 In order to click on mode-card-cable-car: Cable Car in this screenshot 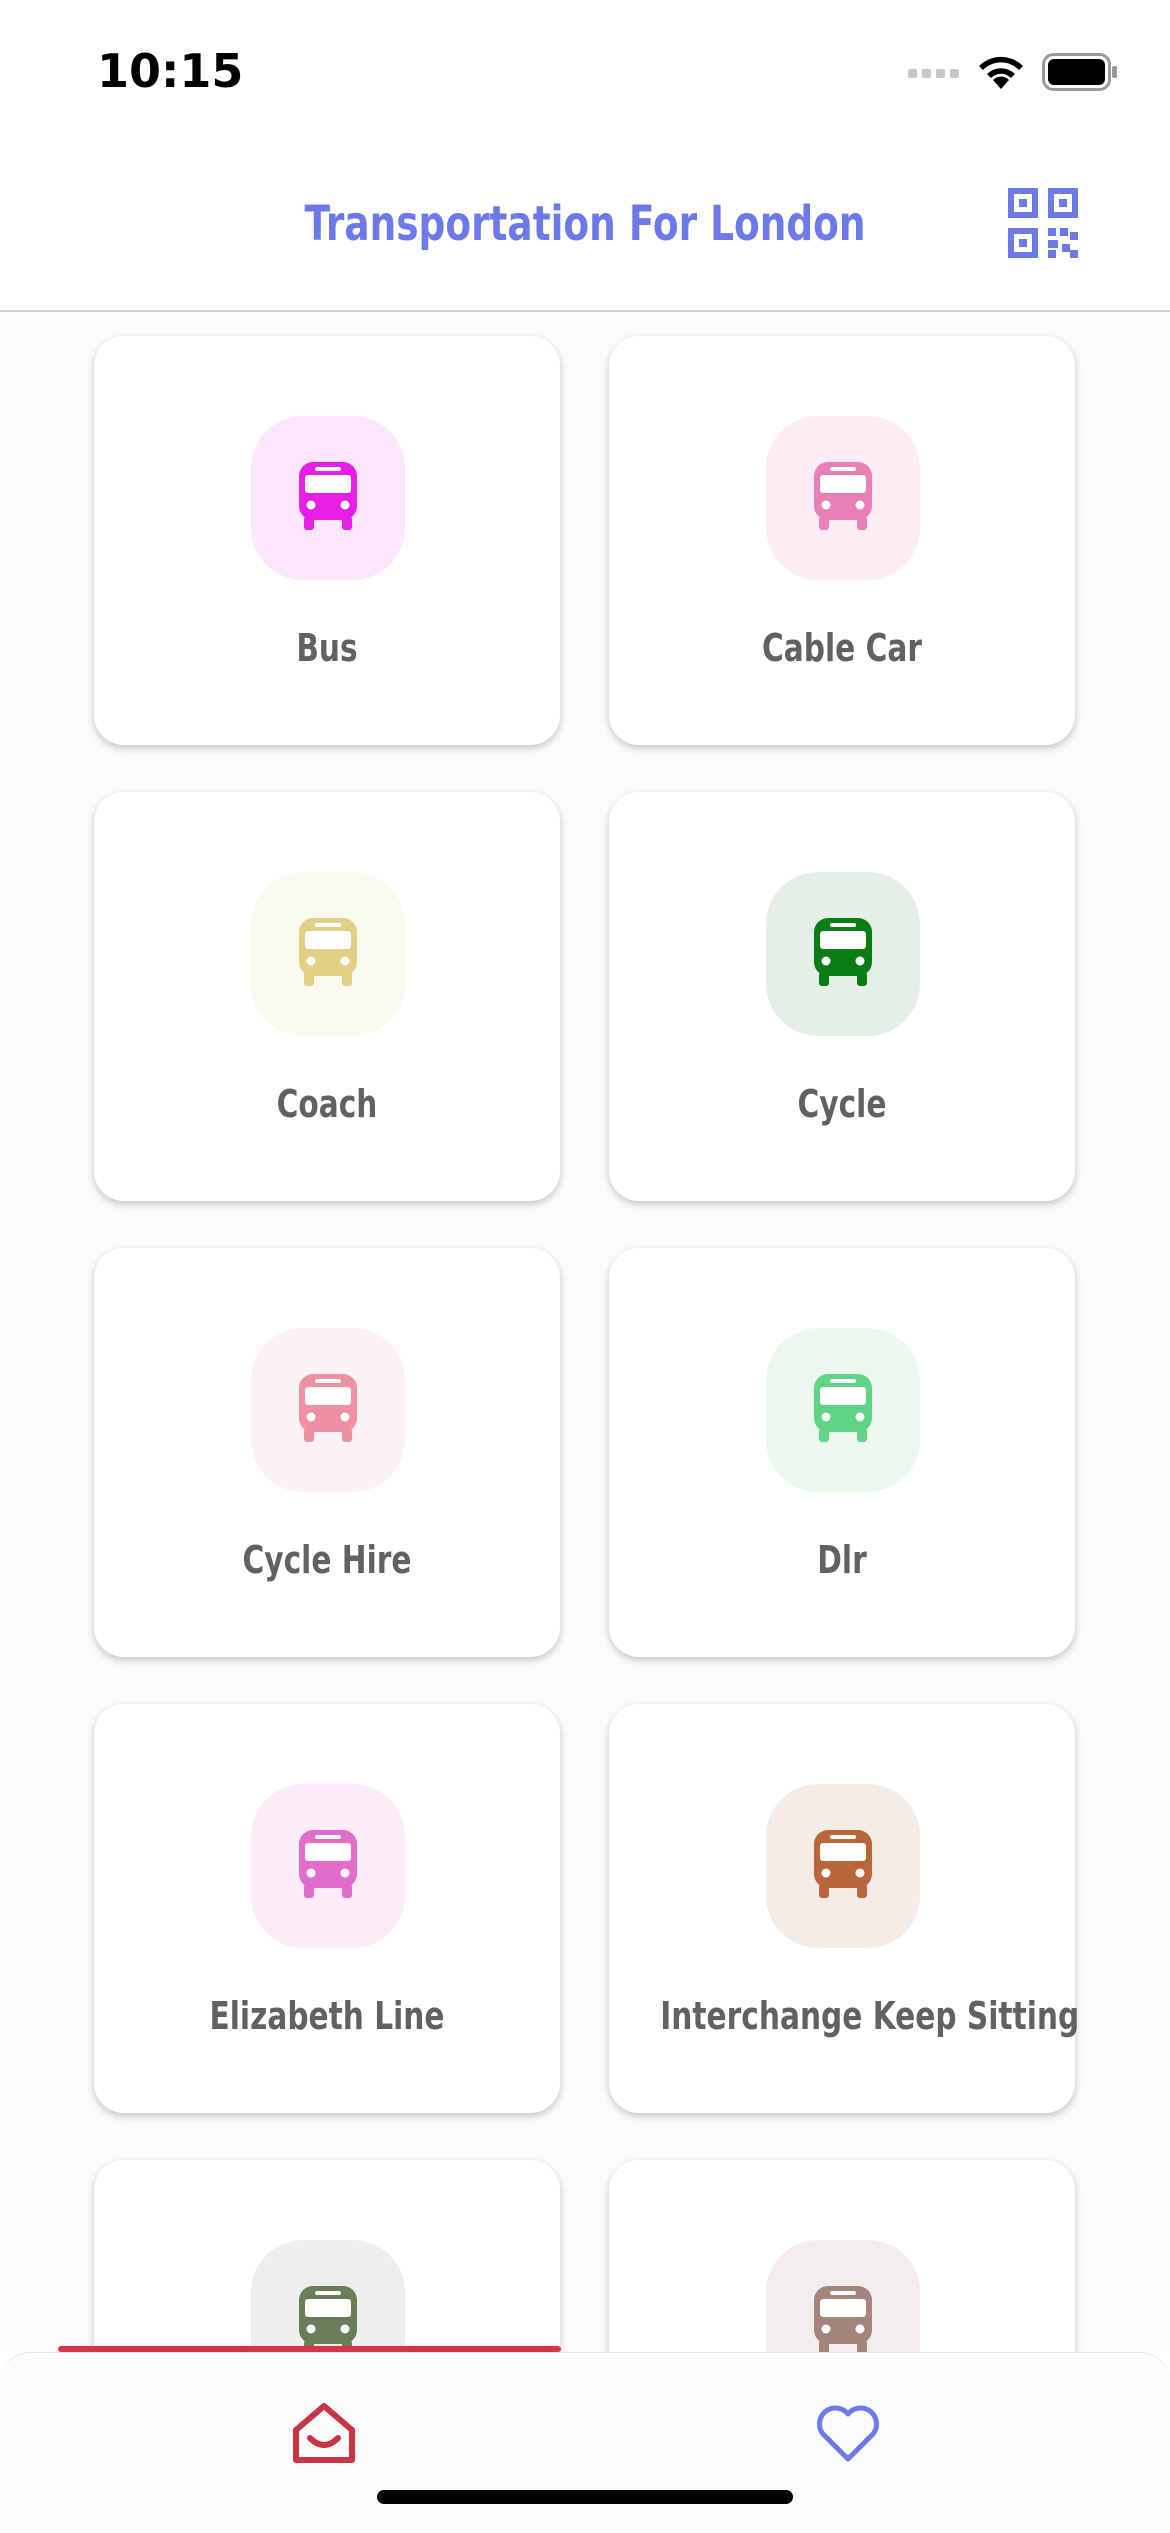, I will do `click(842, 540)`.